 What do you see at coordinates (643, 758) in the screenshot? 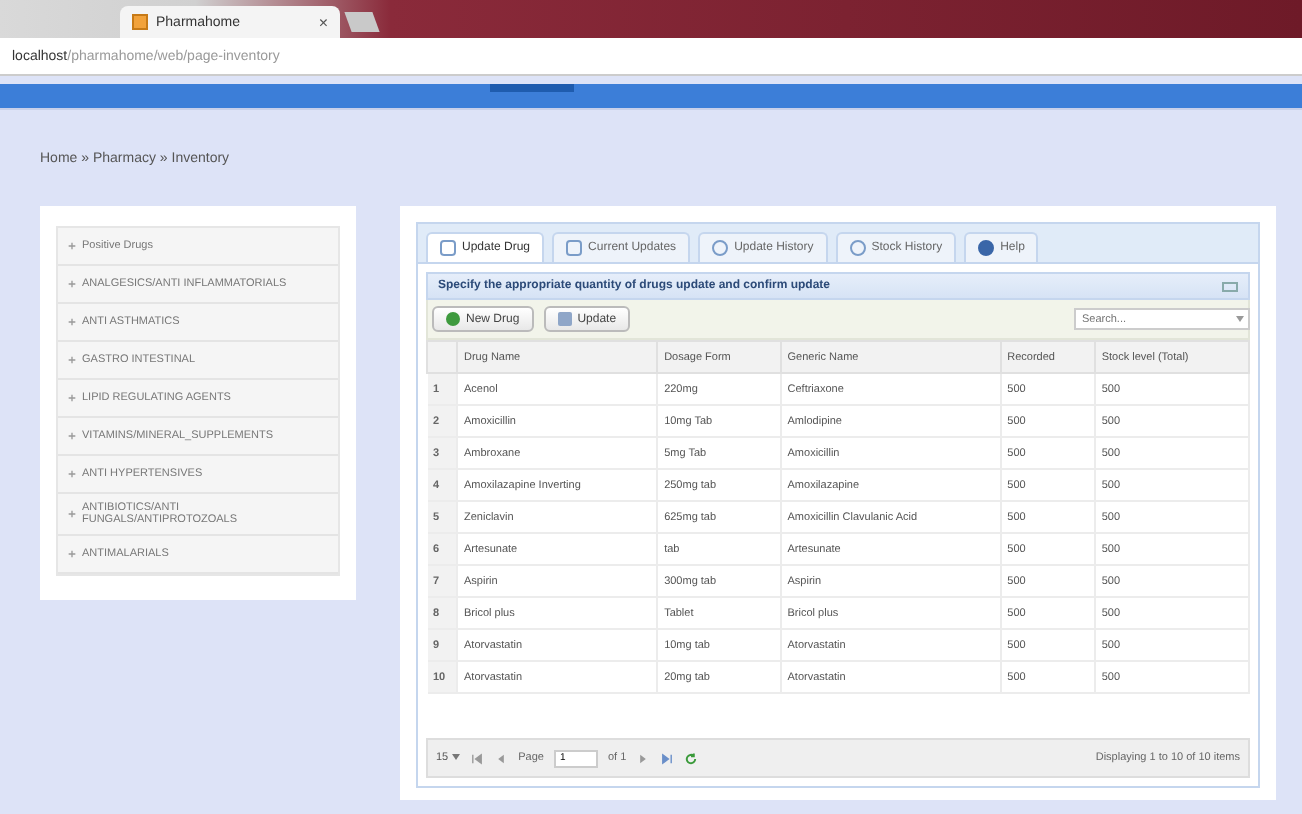
I see `next-page-icon` at bounding box center [643, 758].